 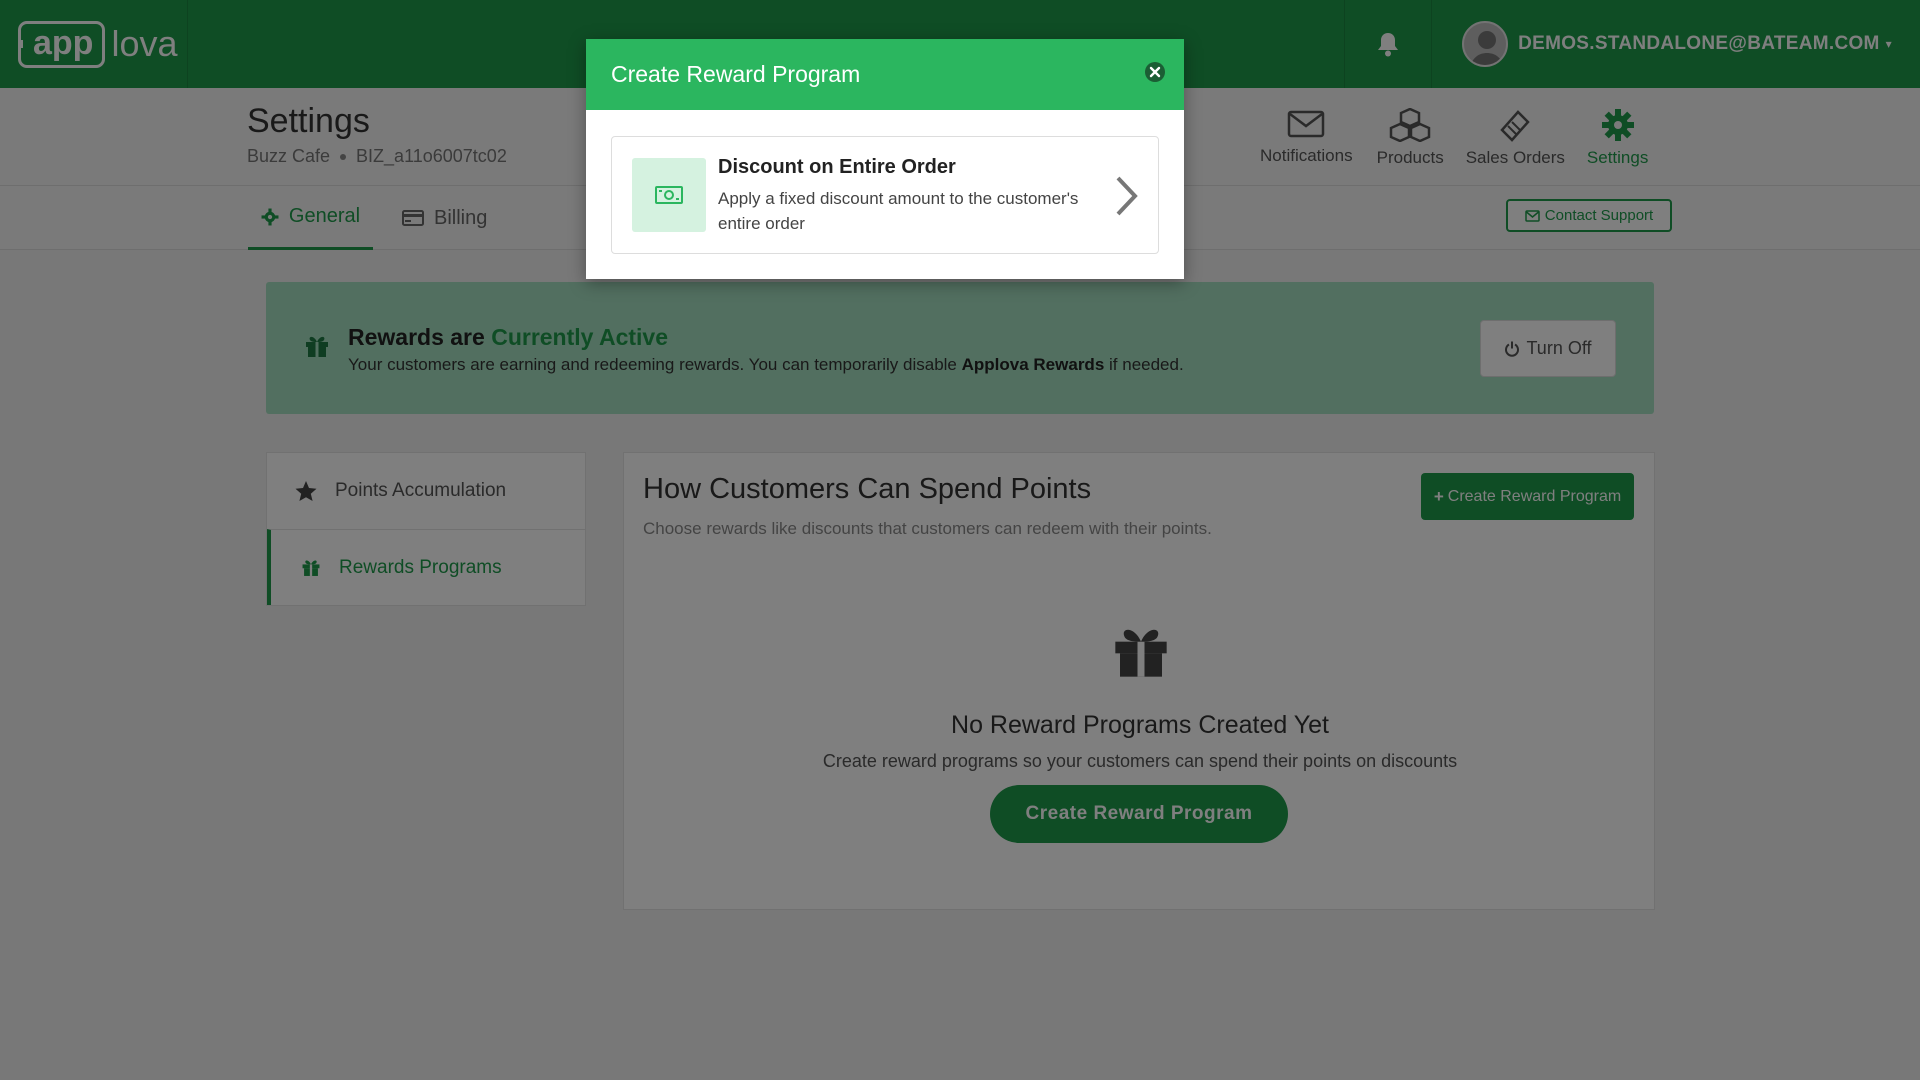 What do you see at coordinates (837, 167) in the screenshot?
I see `option-title: Discount on Entire Order` at bounding box center [837, 167].